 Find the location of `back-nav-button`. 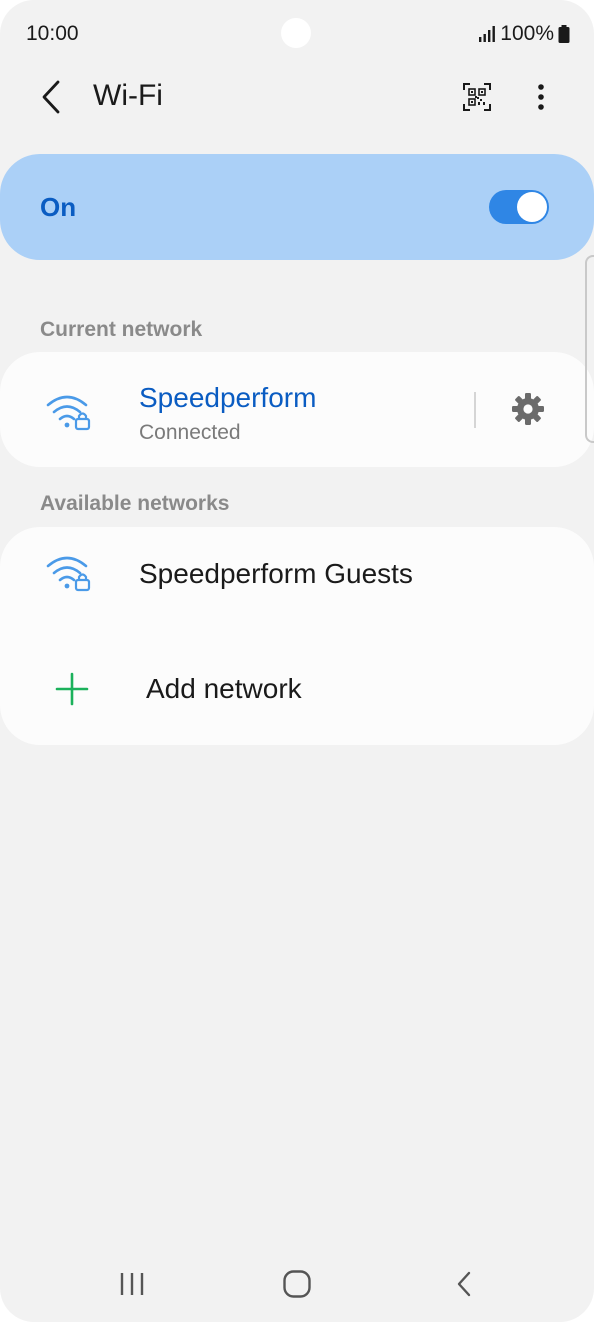

back-nav-button is located at coordinates (464, 1284).